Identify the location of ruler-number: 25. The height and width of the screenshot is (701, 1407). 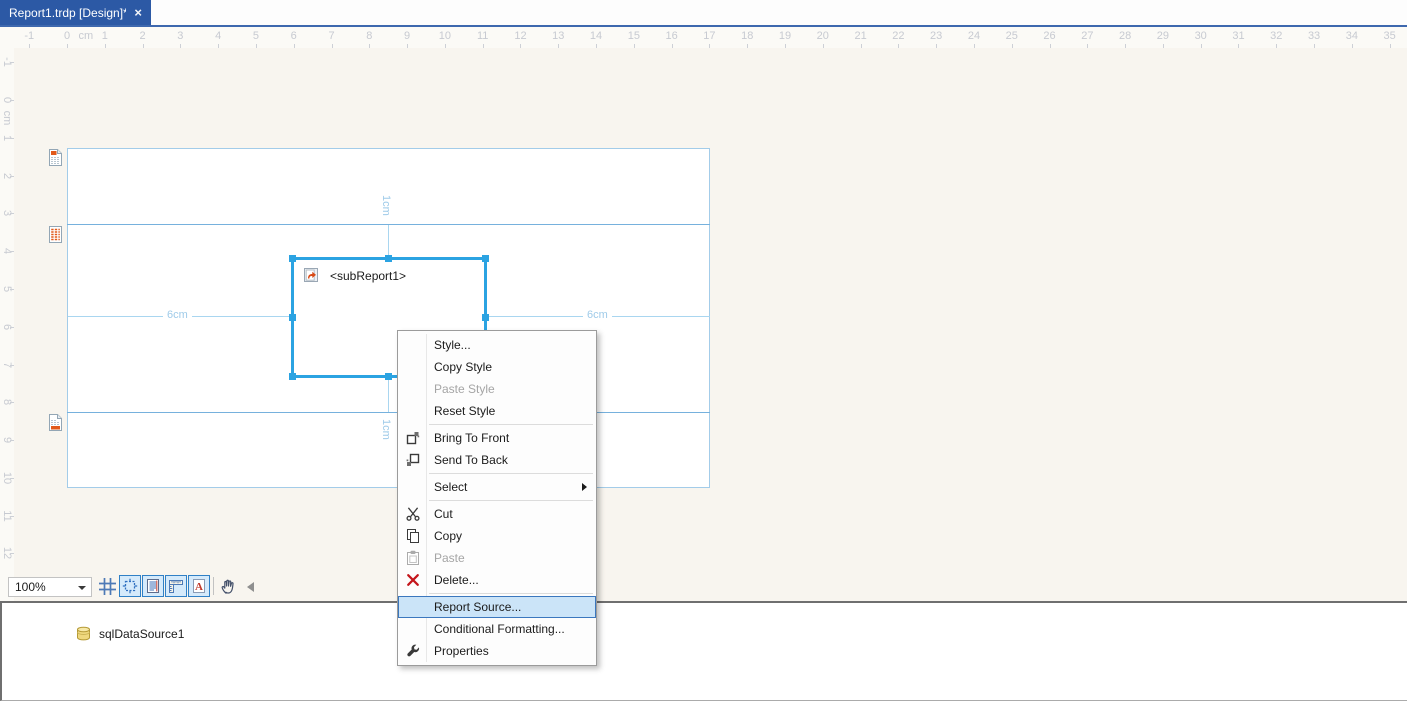
(1011, 36).